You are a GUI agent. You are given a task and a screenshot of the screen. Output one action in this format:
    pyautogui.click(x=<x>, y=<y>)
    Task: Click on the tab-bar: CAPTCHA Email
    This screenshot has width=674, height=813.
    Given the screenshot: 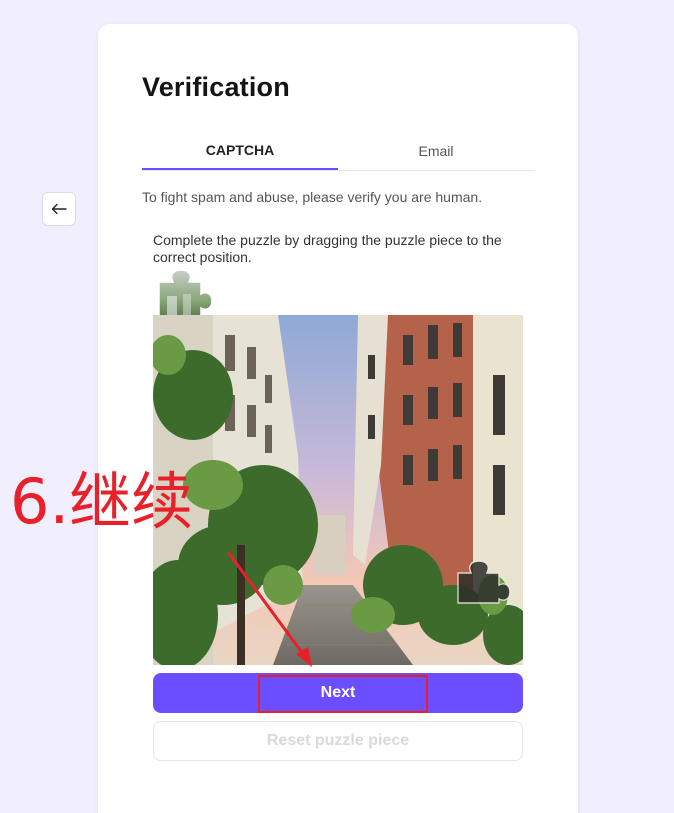 What is the action you would take?
    pyautogui.click(x=338, y=151)
    